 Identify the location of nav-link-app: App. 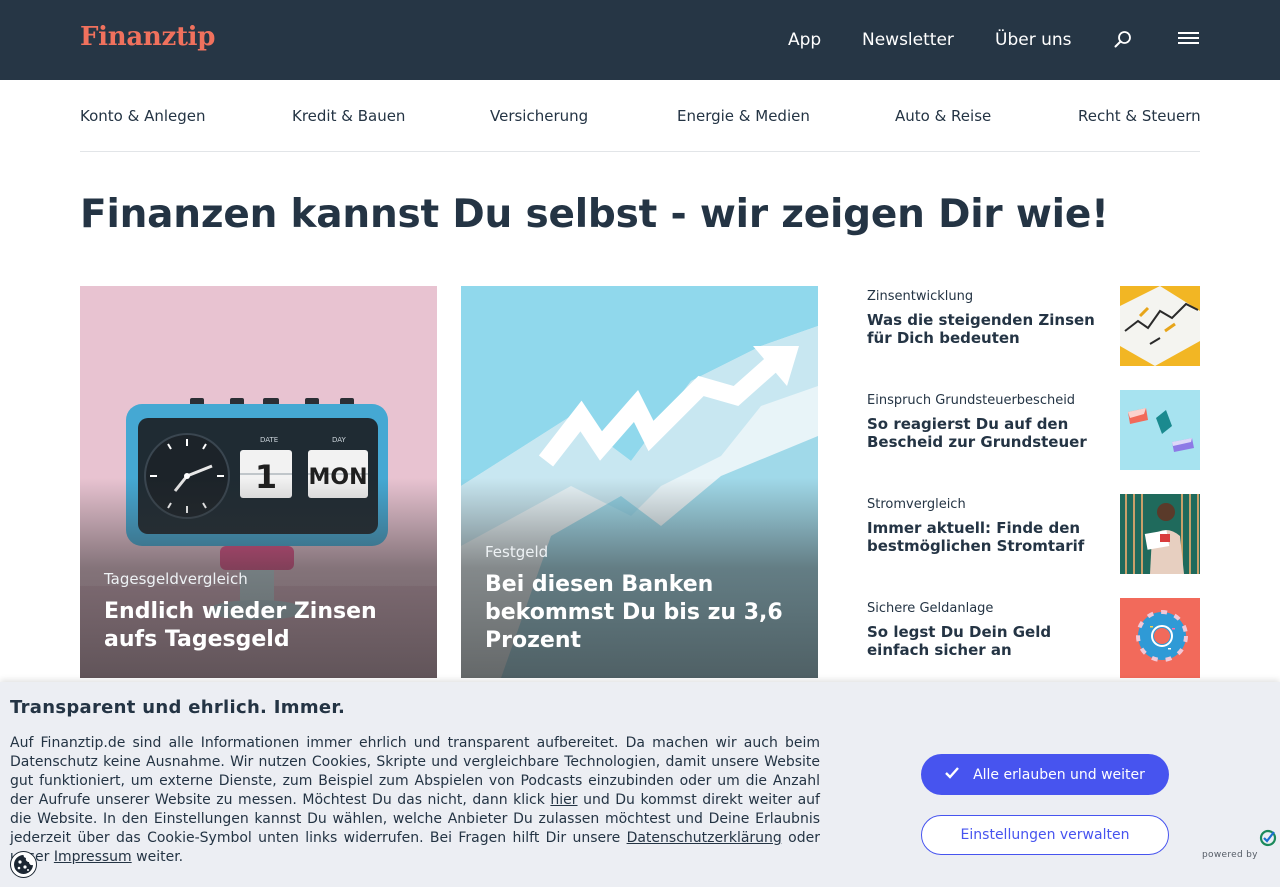
(804, 40).